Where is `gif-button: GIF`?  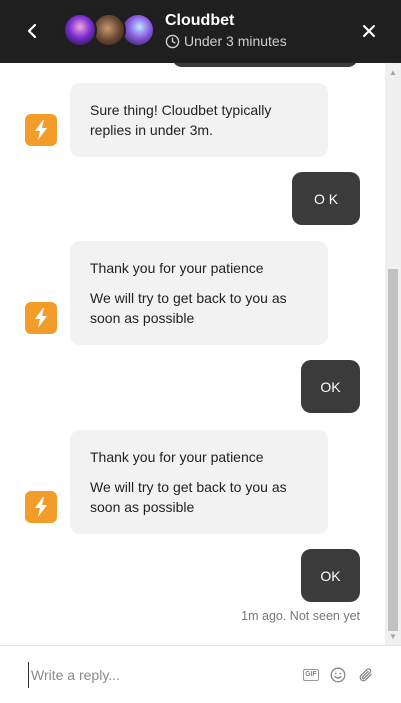 gif-button: GIF is located at coordinates (311, 675).